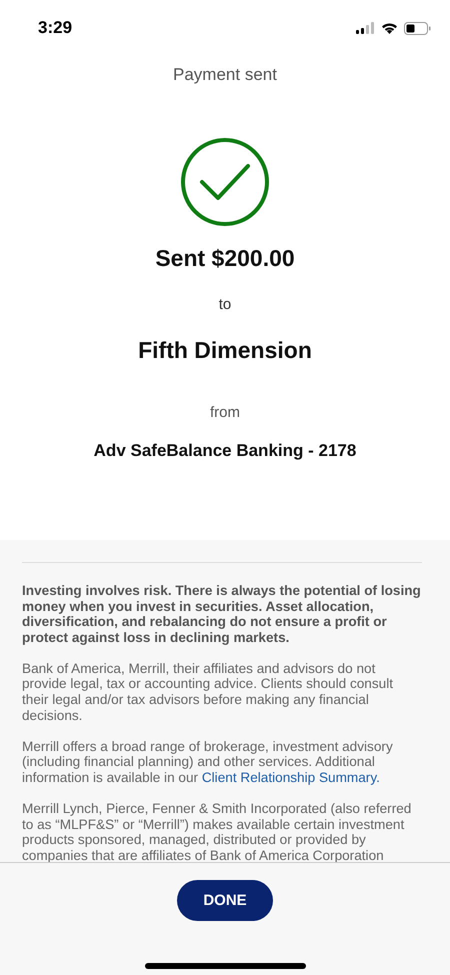  What do you see at coordinates (225, 182) in the screenshot?
I see `checkmark-circle-icon` at bounding box center [225, 182].